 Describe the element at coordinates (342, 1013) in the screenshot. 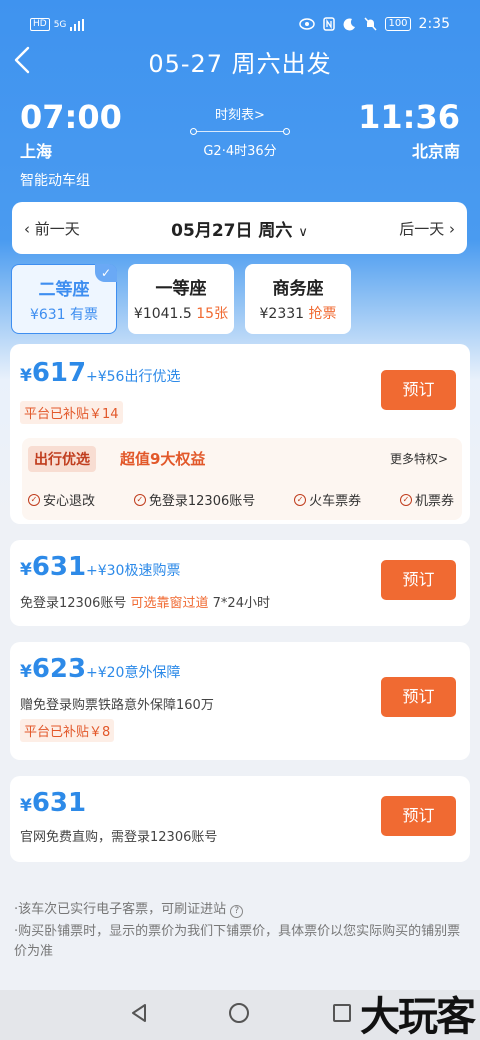

I see `nav-recents-icon` at that location.